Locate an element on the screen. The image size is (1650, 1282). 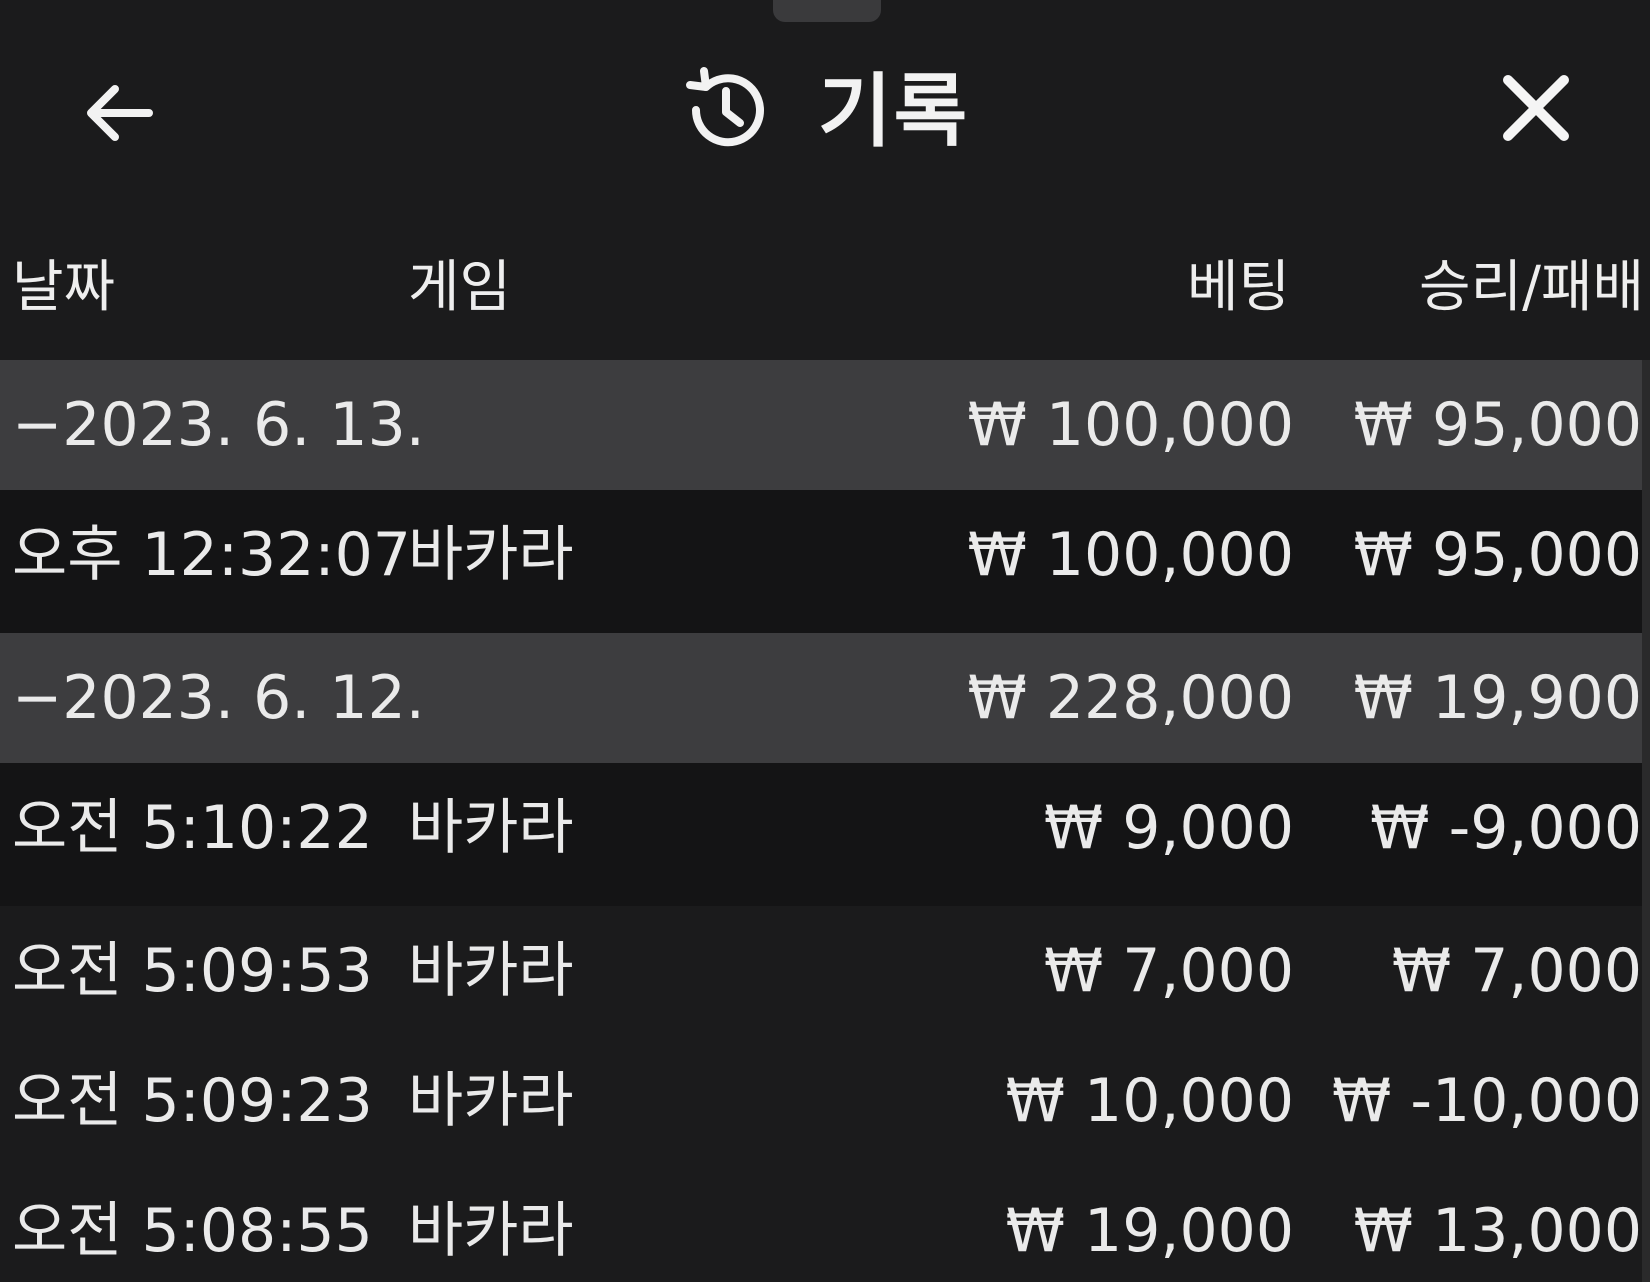
scrollbar is located at coordinates (1646, 821).